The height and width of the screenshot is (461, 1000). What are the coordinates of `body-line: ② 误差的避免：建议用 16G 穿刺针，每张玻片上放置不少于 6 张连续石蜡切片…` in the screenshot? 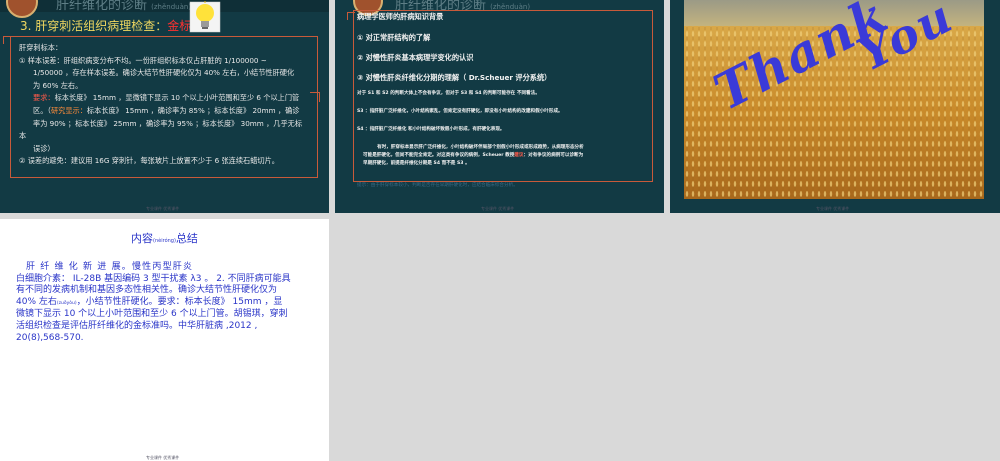 It's located at (149, 161).